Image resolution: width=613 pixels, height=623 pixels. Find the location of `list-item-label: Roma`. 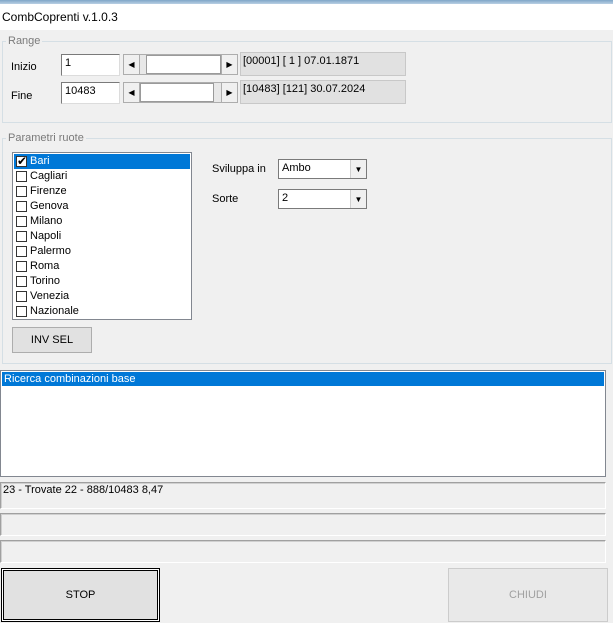

list-item-label: Roma is located at coordinates (45, 266).